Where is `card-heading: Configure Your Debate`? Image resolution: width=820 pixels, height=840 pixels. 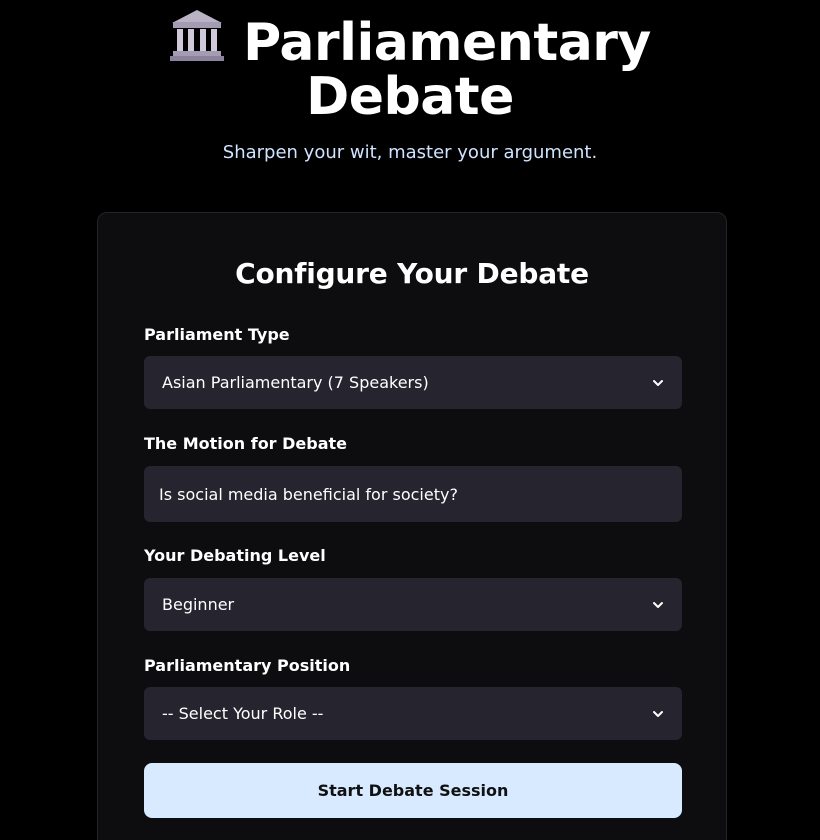
card-heading: Configure Your Debate is located at coordinates (412, 273).